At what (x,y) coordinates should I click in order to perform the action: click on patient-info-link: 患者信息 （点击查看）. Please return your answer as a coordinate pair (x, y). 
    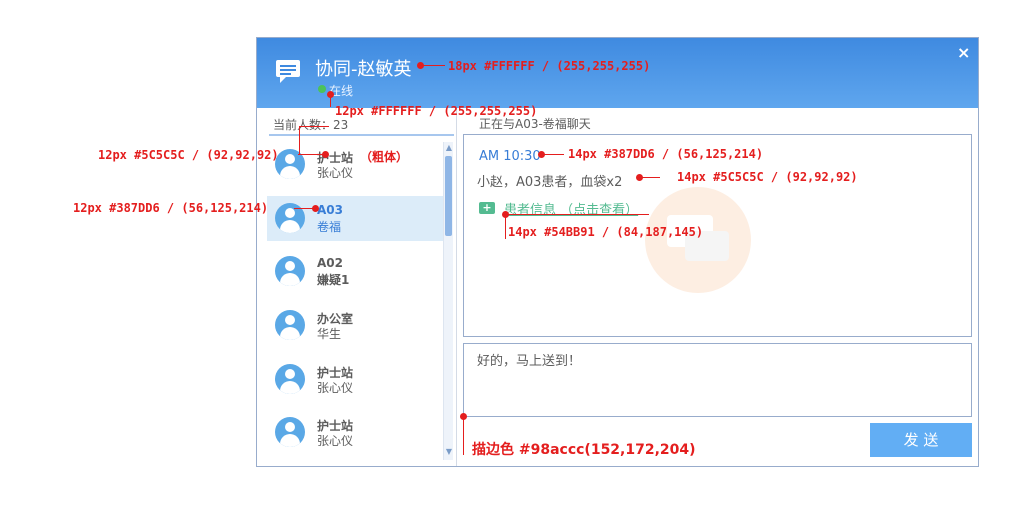
    Looking at the image, I should click on (571, 208).